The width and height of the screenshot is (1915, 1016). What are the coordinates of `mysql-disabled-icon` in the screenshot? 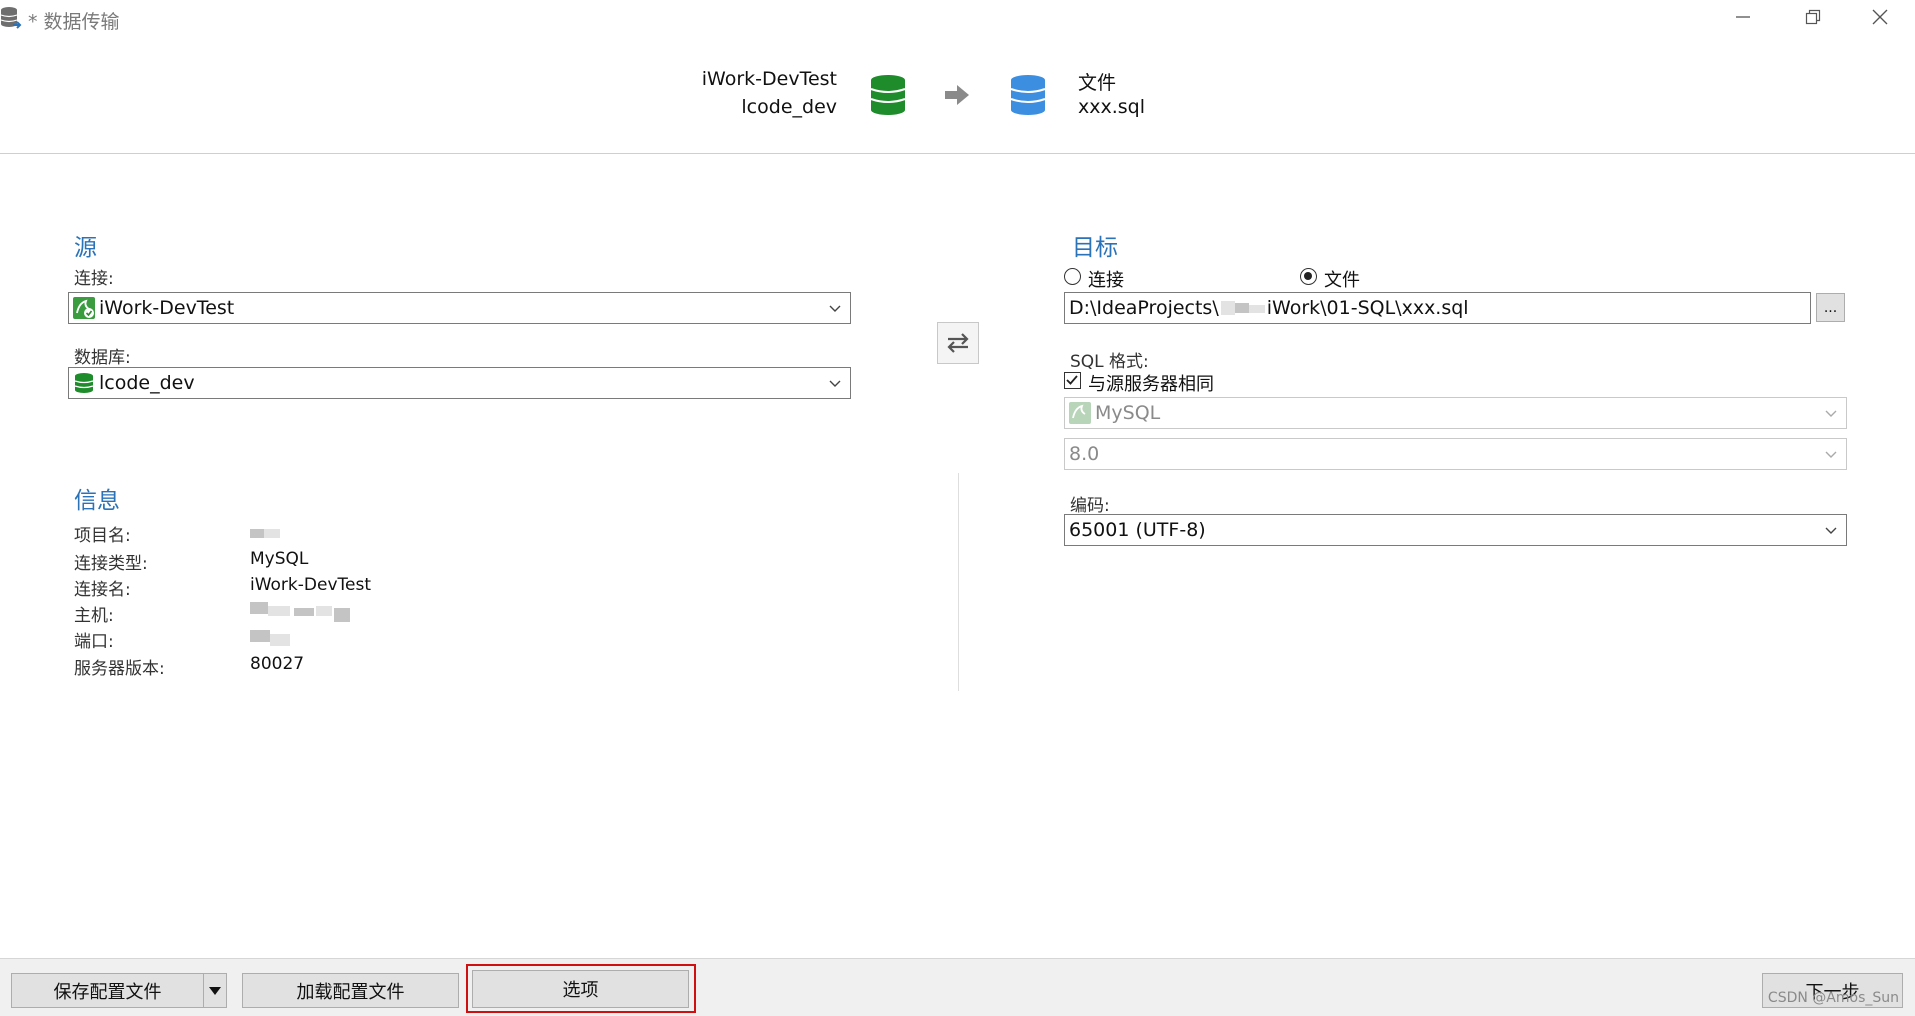 It's located at (1080, 413).